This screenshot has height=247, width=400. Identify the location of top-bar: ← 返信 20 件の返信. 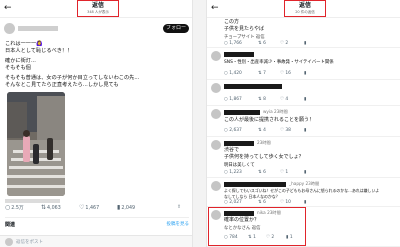
(303, 9).